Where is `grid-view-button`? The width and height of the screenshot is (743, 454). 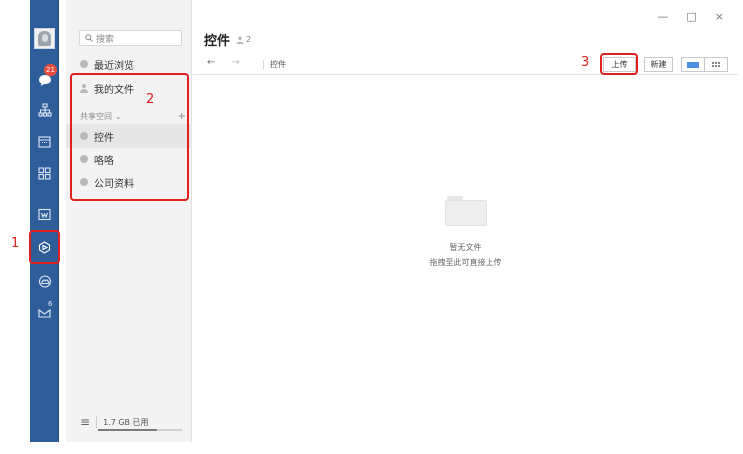 grid-view-button is located at coordinates (716, 64).